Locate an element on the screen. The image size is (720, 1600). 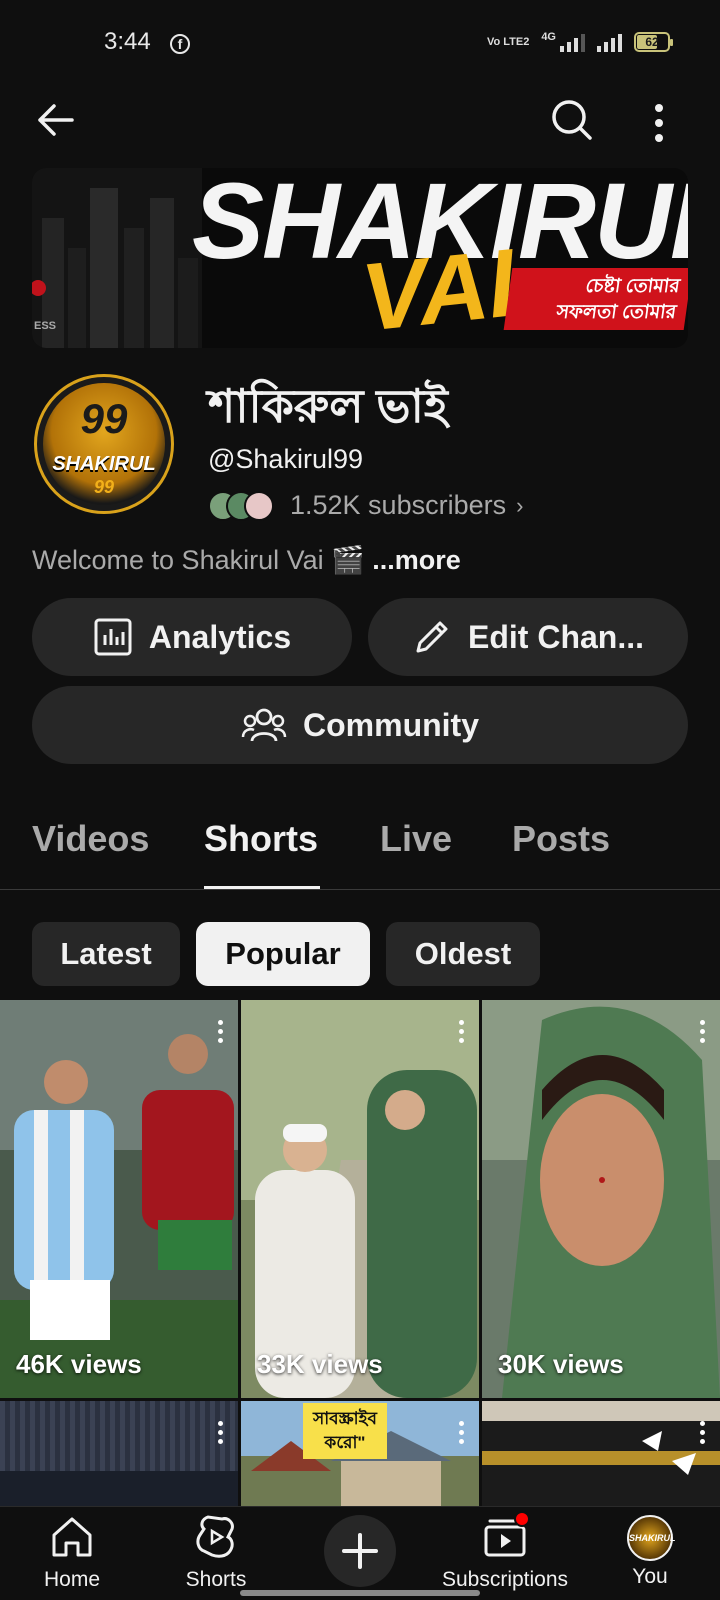
short-item: 30K views is located at coordinates (601, 1199).